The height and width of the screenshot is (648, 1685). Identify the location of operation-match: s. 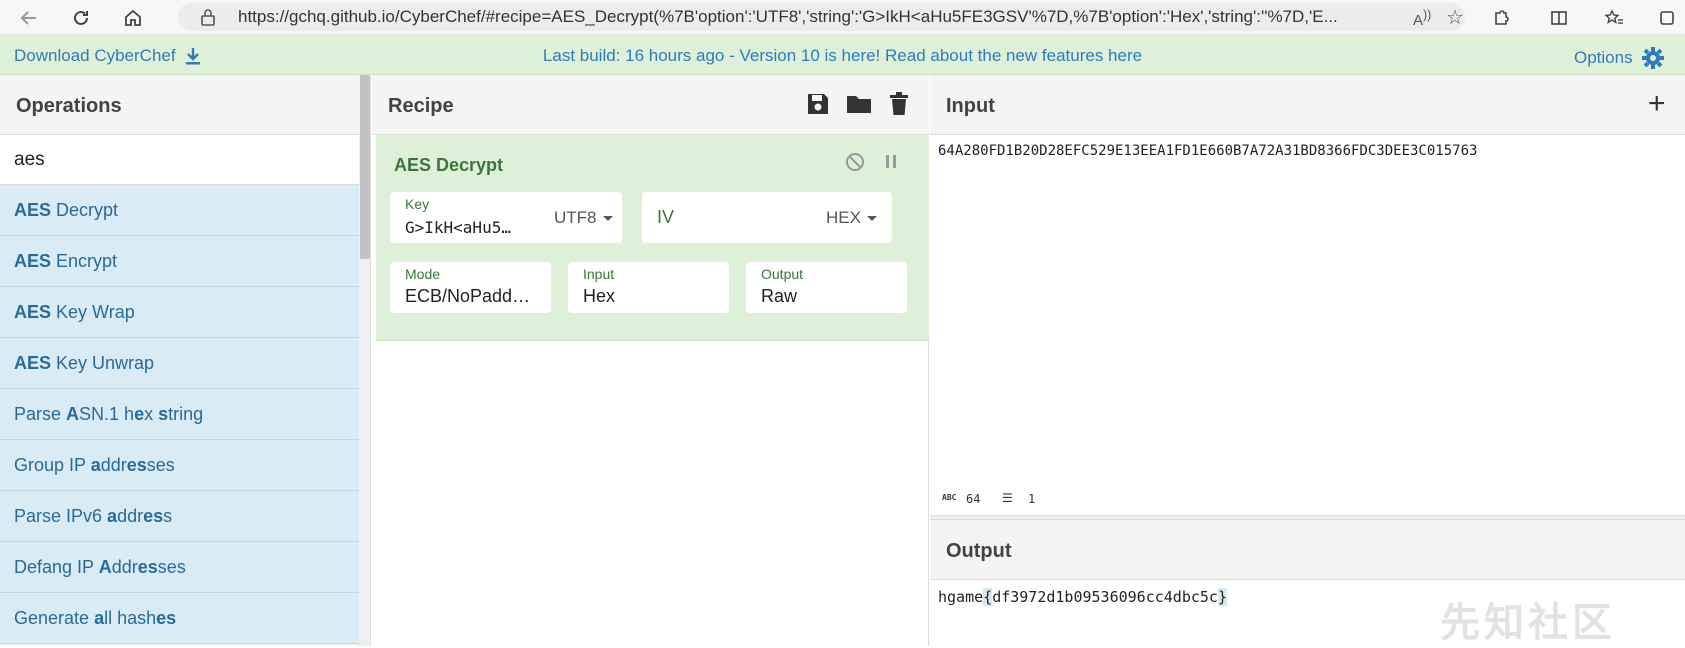
(163, 414).